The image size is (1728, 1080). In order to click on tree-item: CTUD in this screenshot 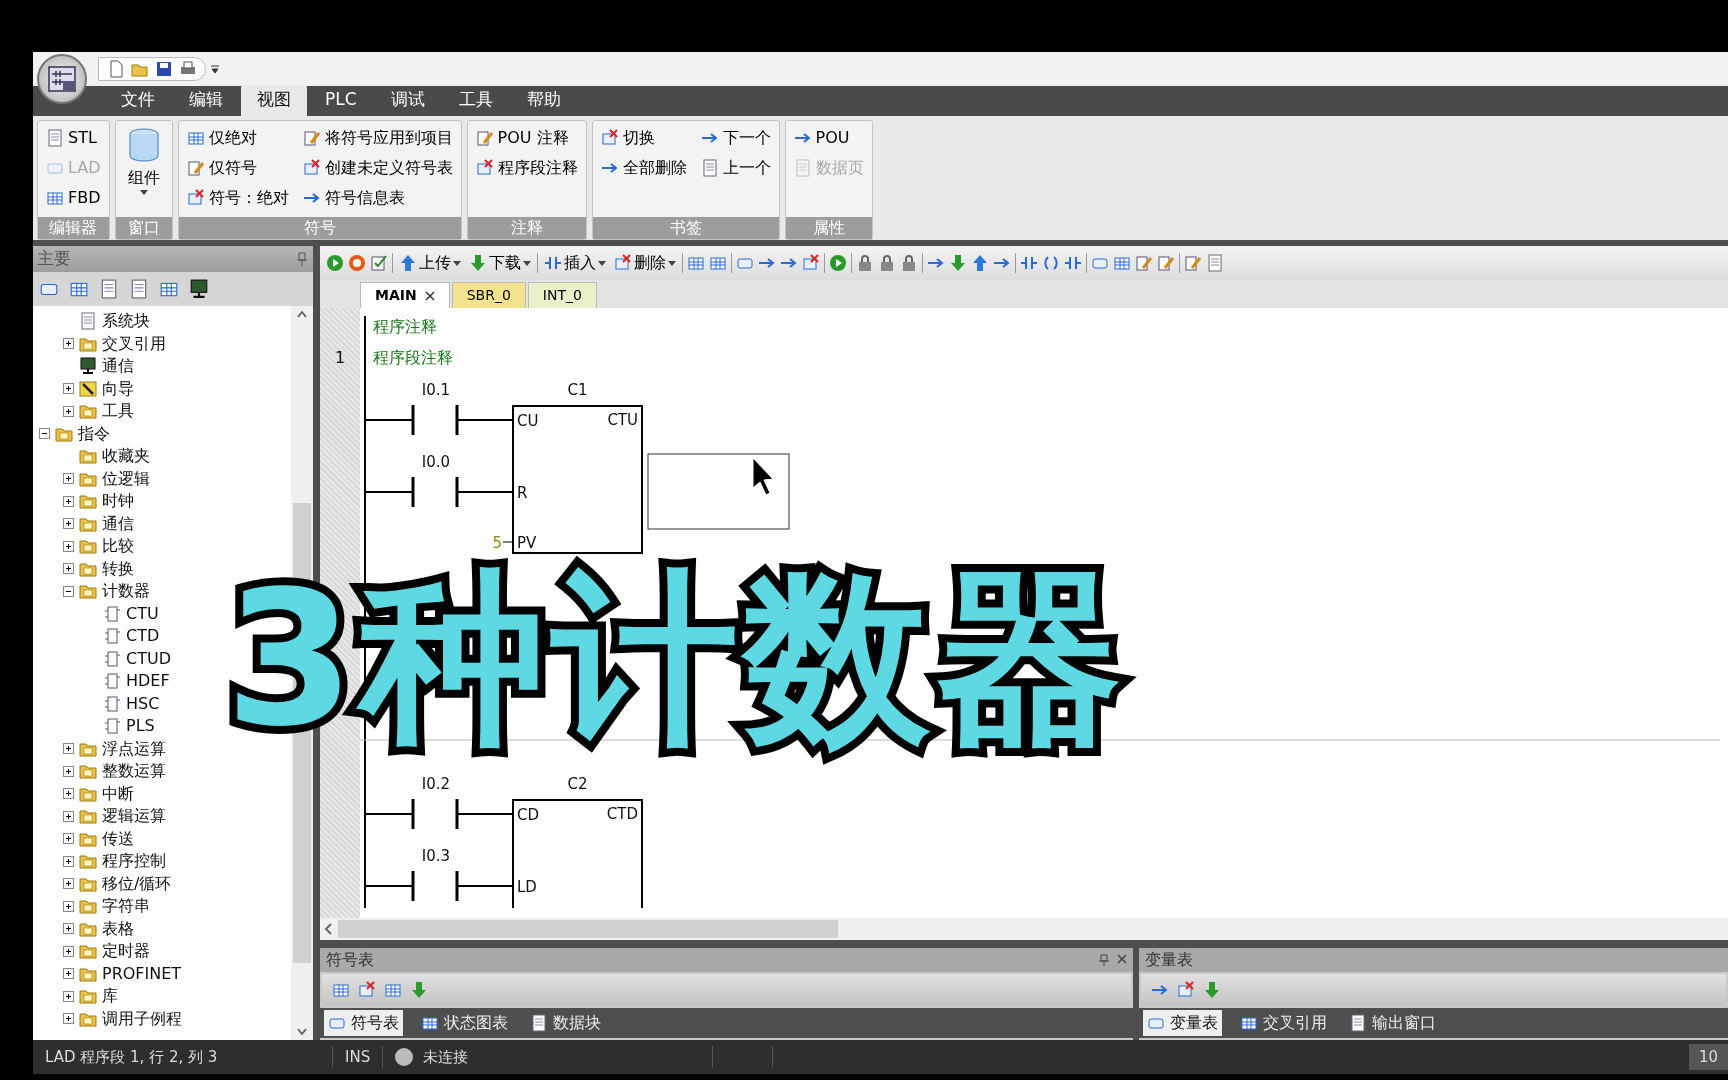, I will do `click(102, 658)`.